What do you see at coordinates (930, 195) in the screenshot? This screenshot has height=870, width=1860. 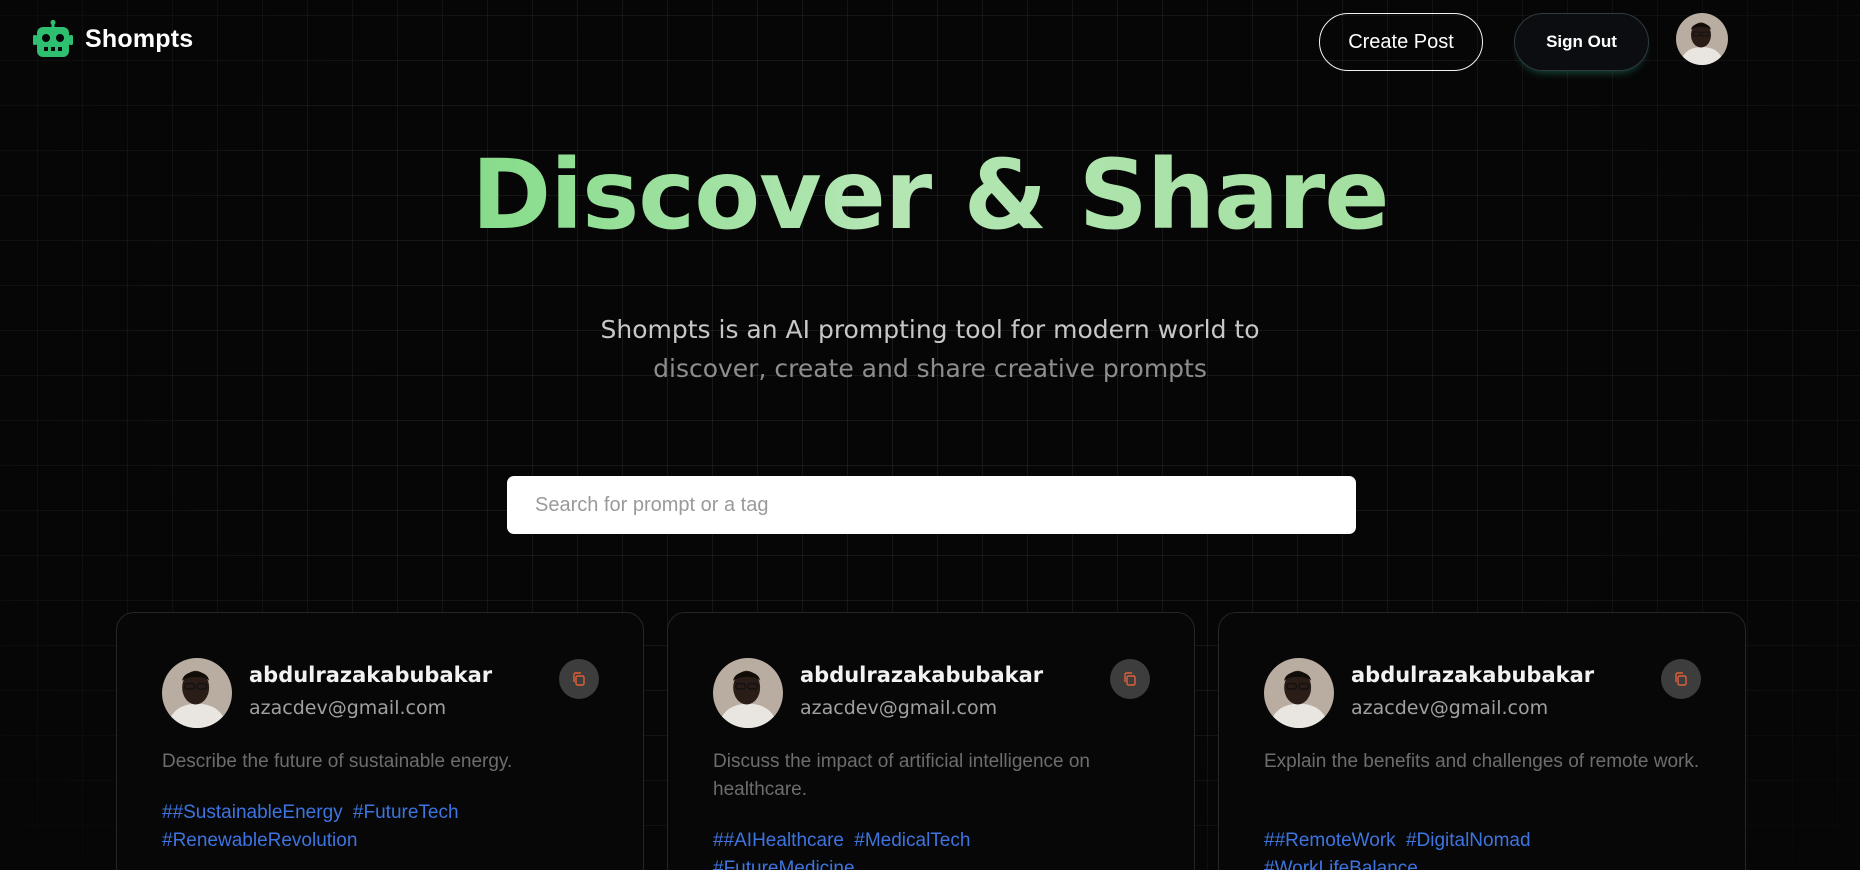 I see `page-title: Discover & Share` at bounding box center [930, 195].